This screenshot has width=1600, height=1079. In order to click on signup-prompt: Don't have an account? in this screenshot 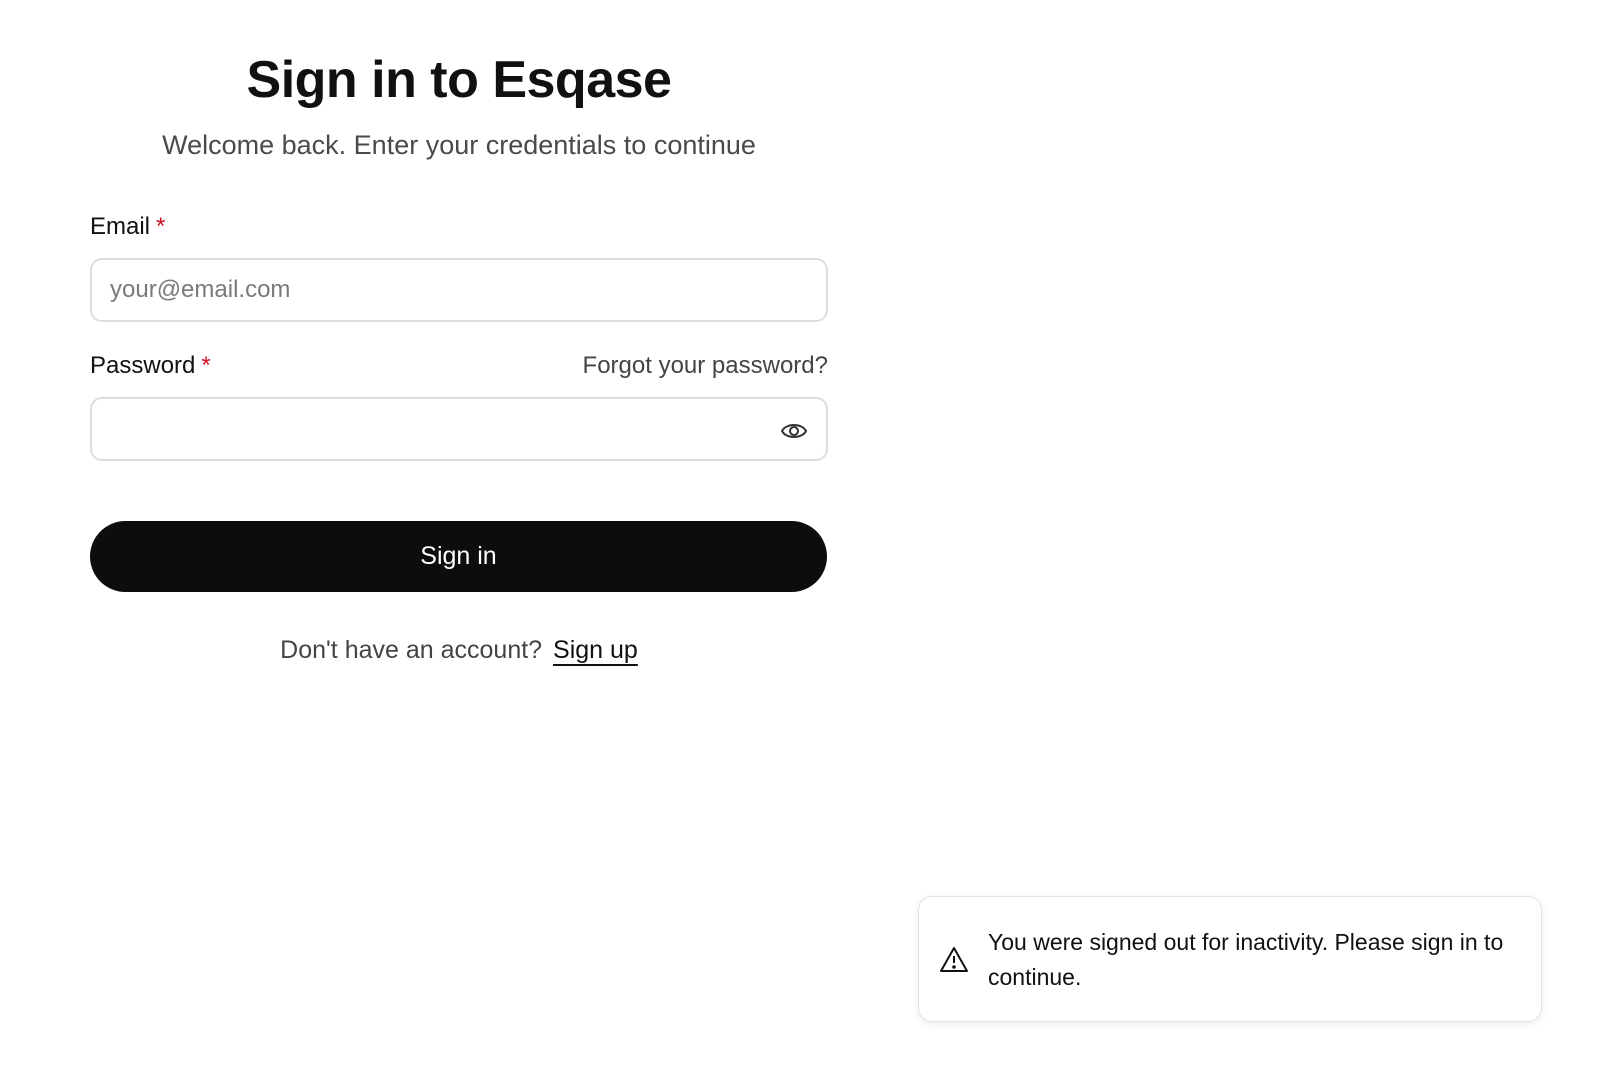, I will do `click(411, 650)`.